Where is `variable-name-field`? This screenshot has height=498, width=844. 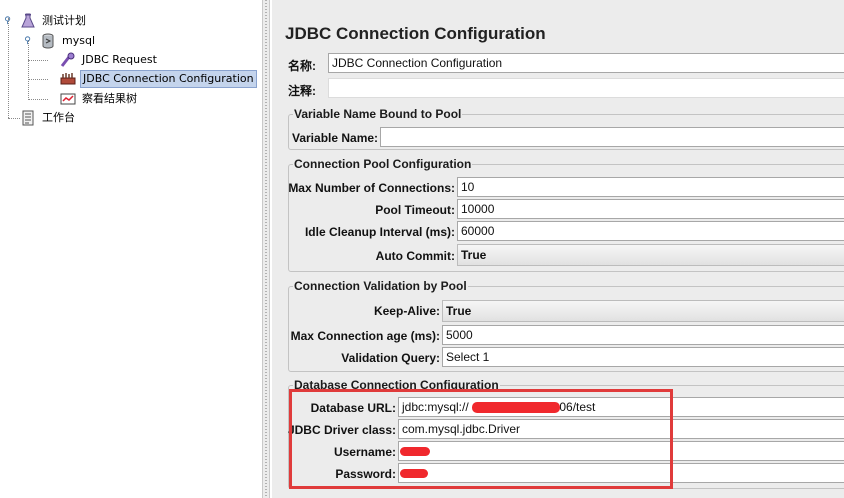
variable-name-field is located at coordinates (612, 137).